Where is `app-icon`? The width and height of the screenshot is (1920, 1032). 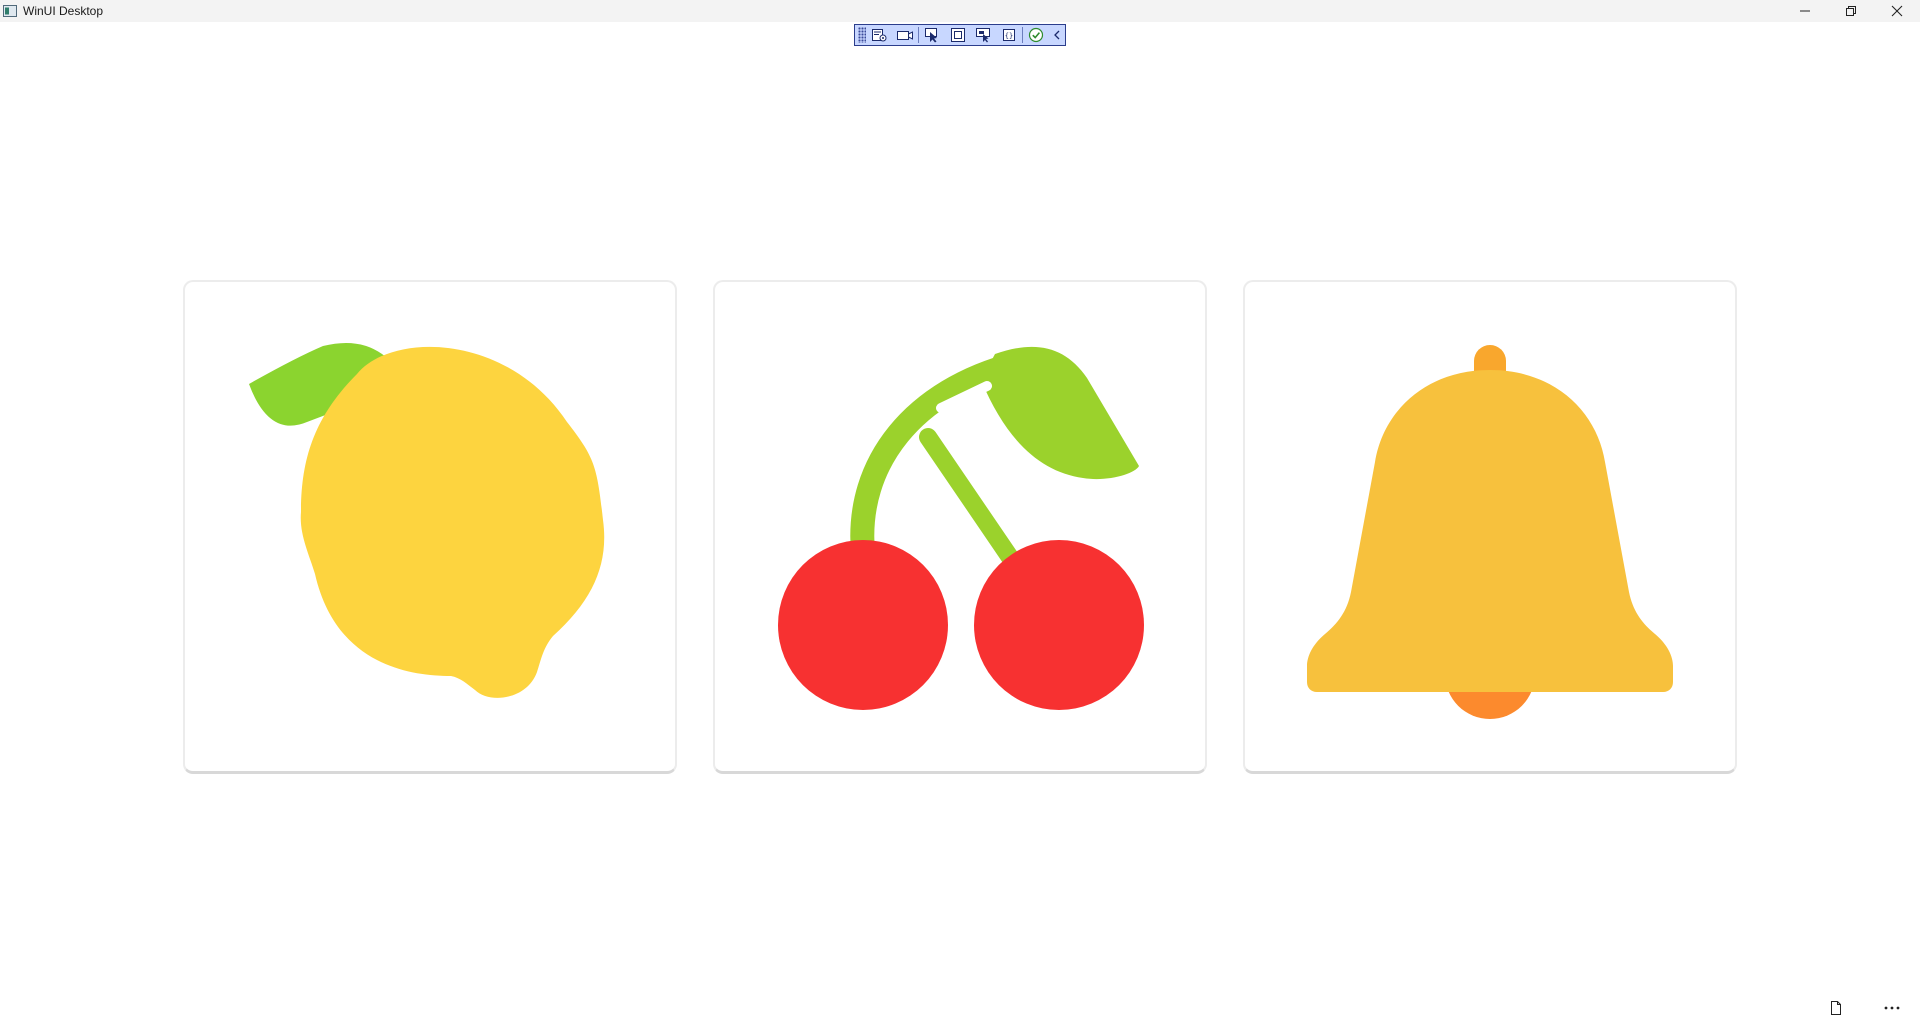 app-icon is located at coordinates (10, 11).